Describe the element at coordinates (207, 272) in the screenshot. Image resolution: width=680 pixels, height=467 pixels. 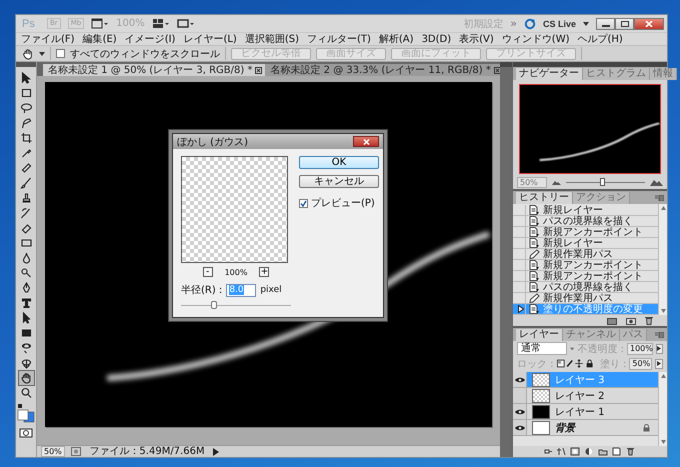
I see `zoom-out-button: -` at that location.